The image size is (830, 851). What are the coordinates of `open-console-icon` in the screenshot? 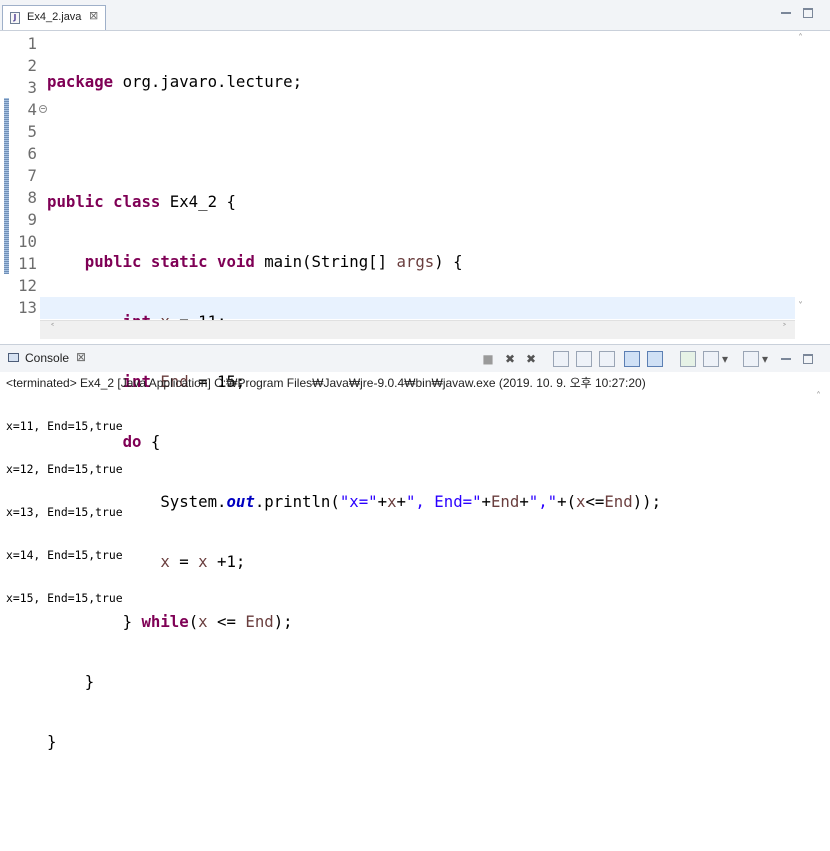 It's located at (751, 359).